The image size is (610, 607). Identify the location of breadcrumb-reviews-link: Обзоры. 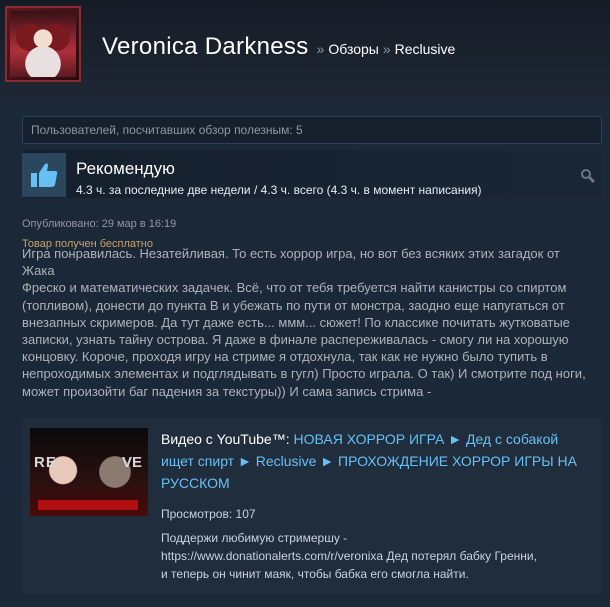
(353, 49).